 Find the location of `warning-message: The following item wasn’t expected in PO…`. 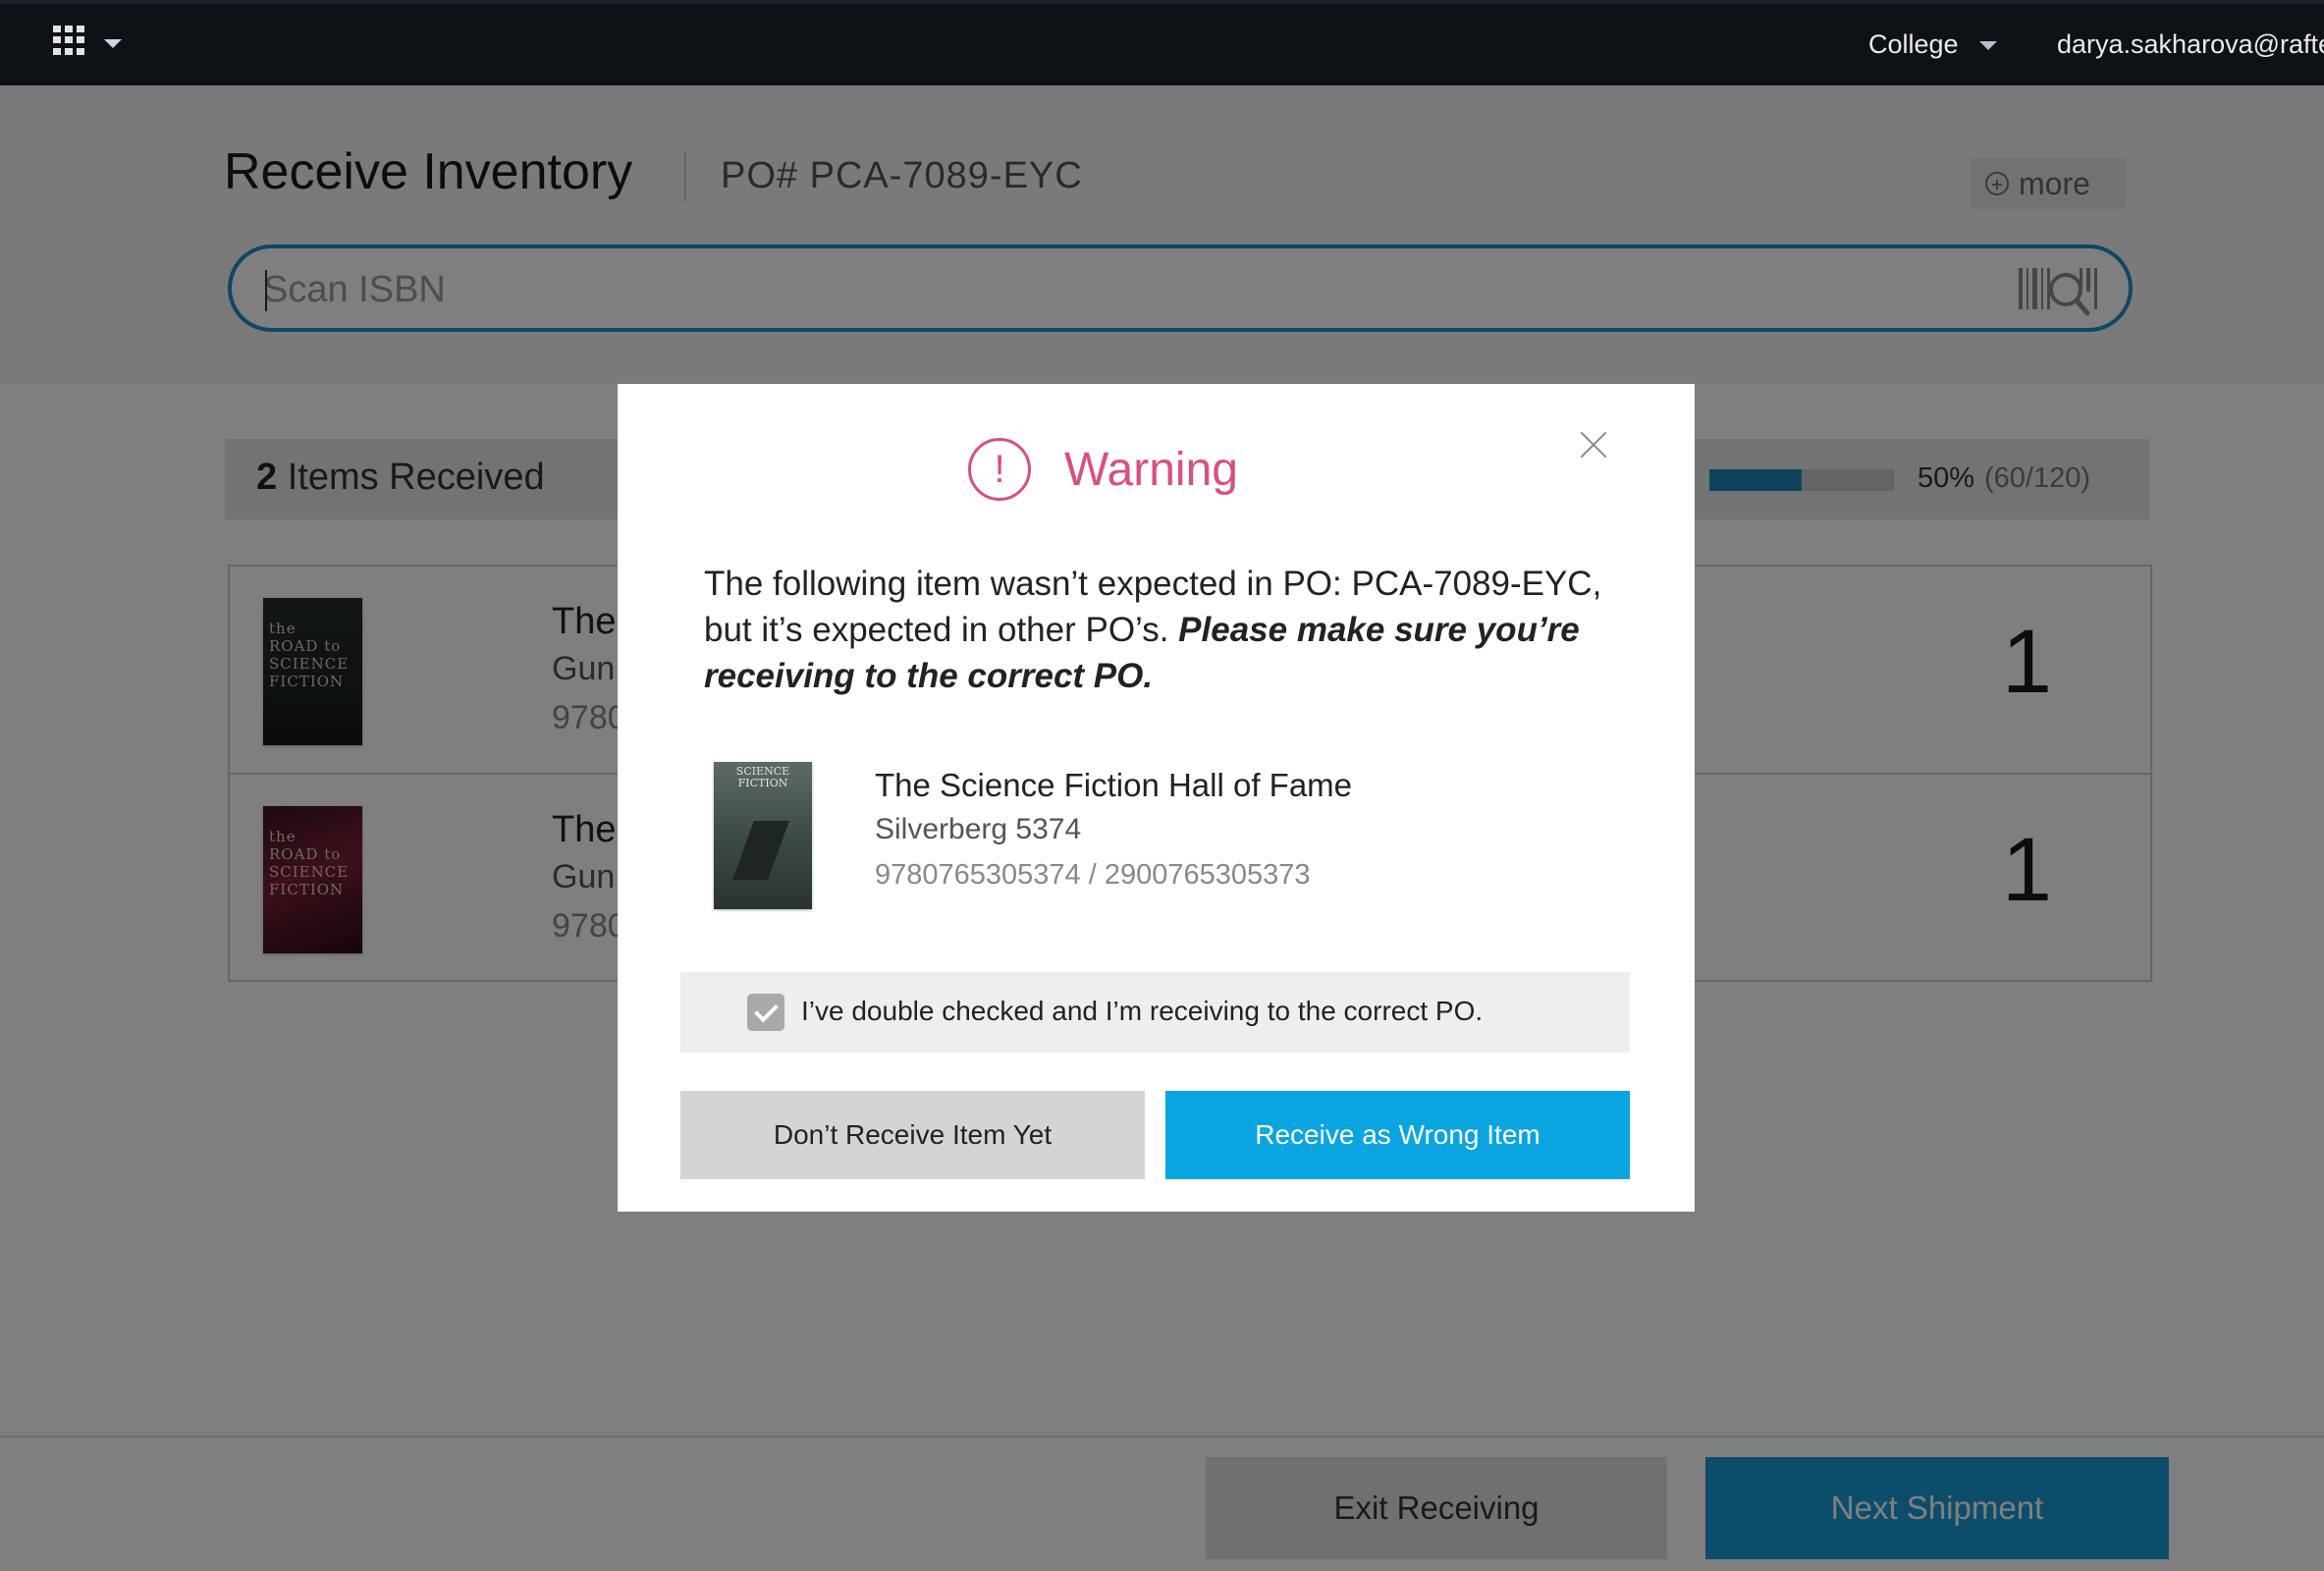

warning-message: The following item wasn’t expected in PO… is located at coordinates (1175, 630).